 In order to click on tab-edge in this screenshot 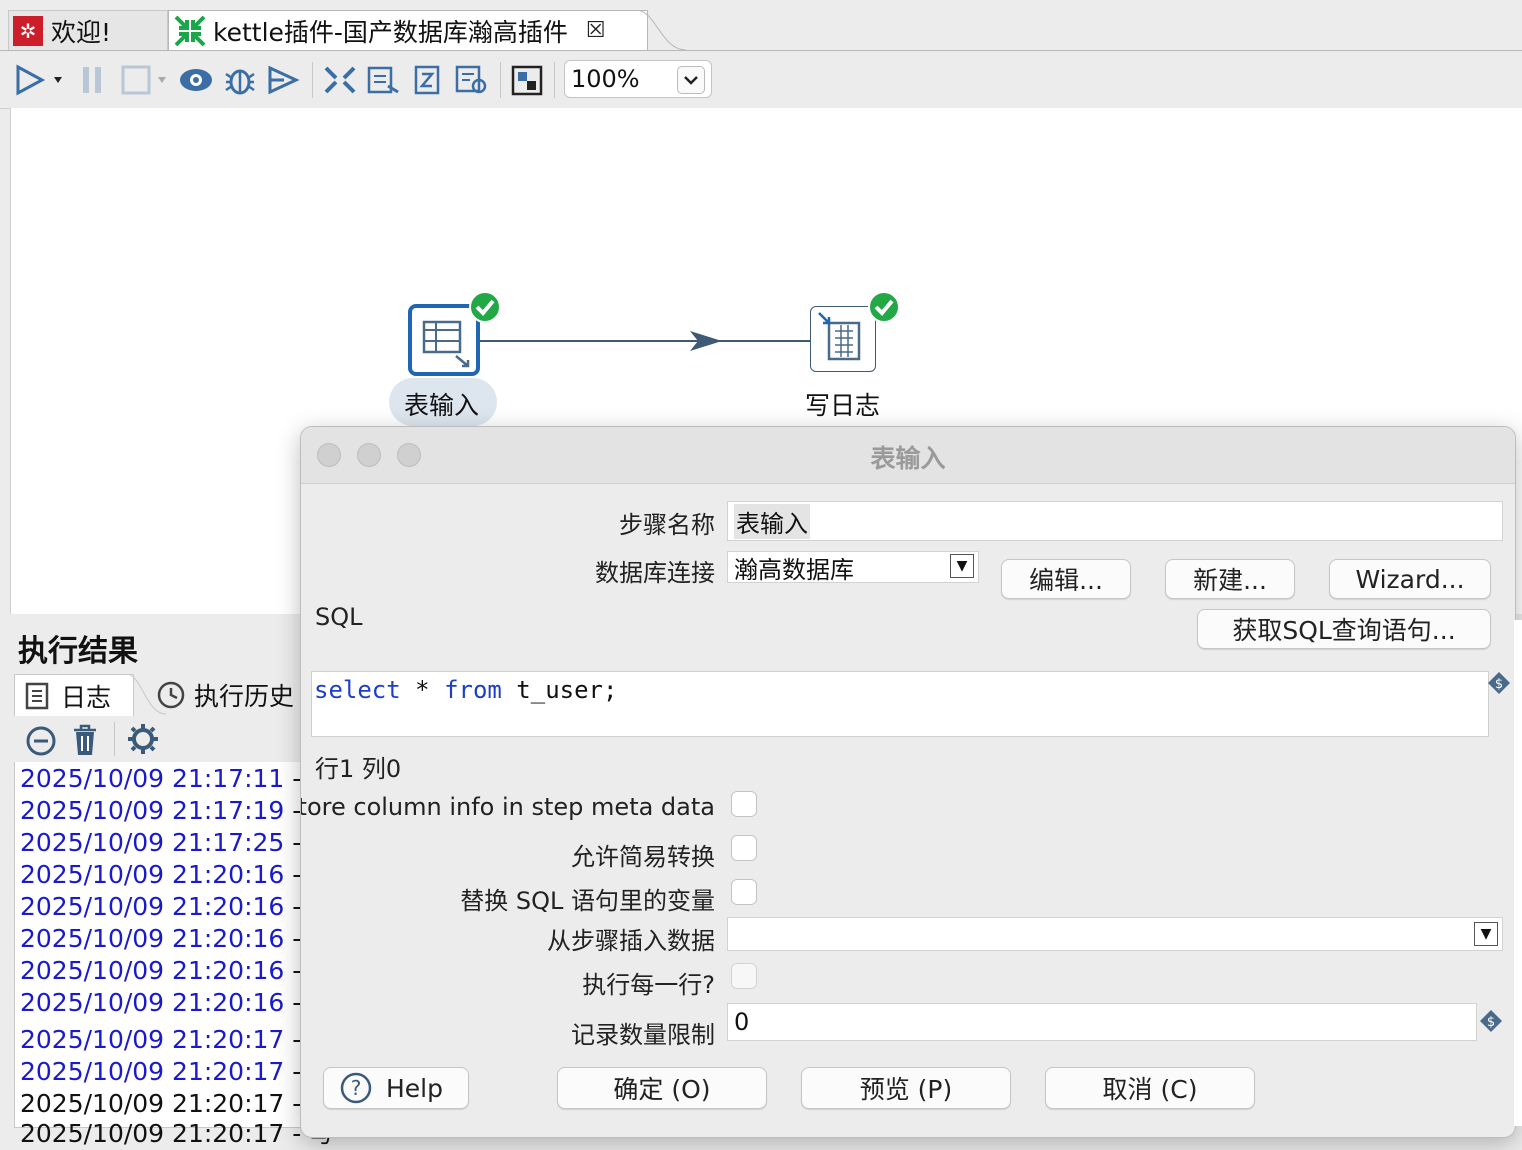, I will do `click(661, 30)`.